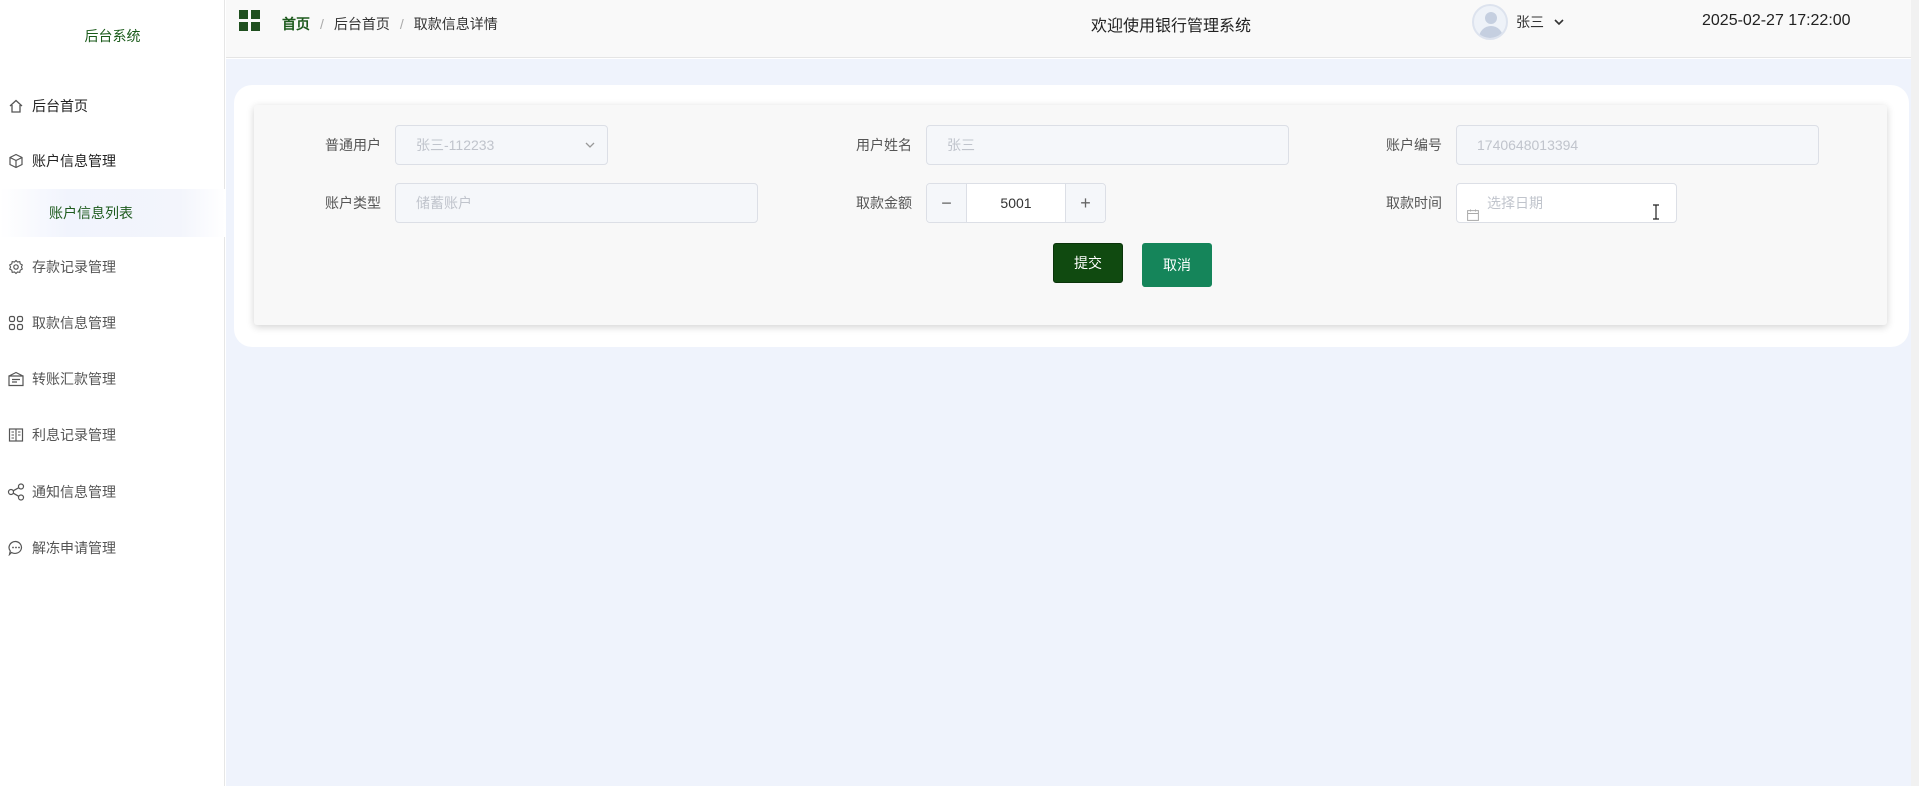 The width and height of the screenshot is (1919, 786). What do you see at coordinates (884, 145) in the screenshot?
I see `user-name-label: 用户姓名` at bounding box center [884, 145].